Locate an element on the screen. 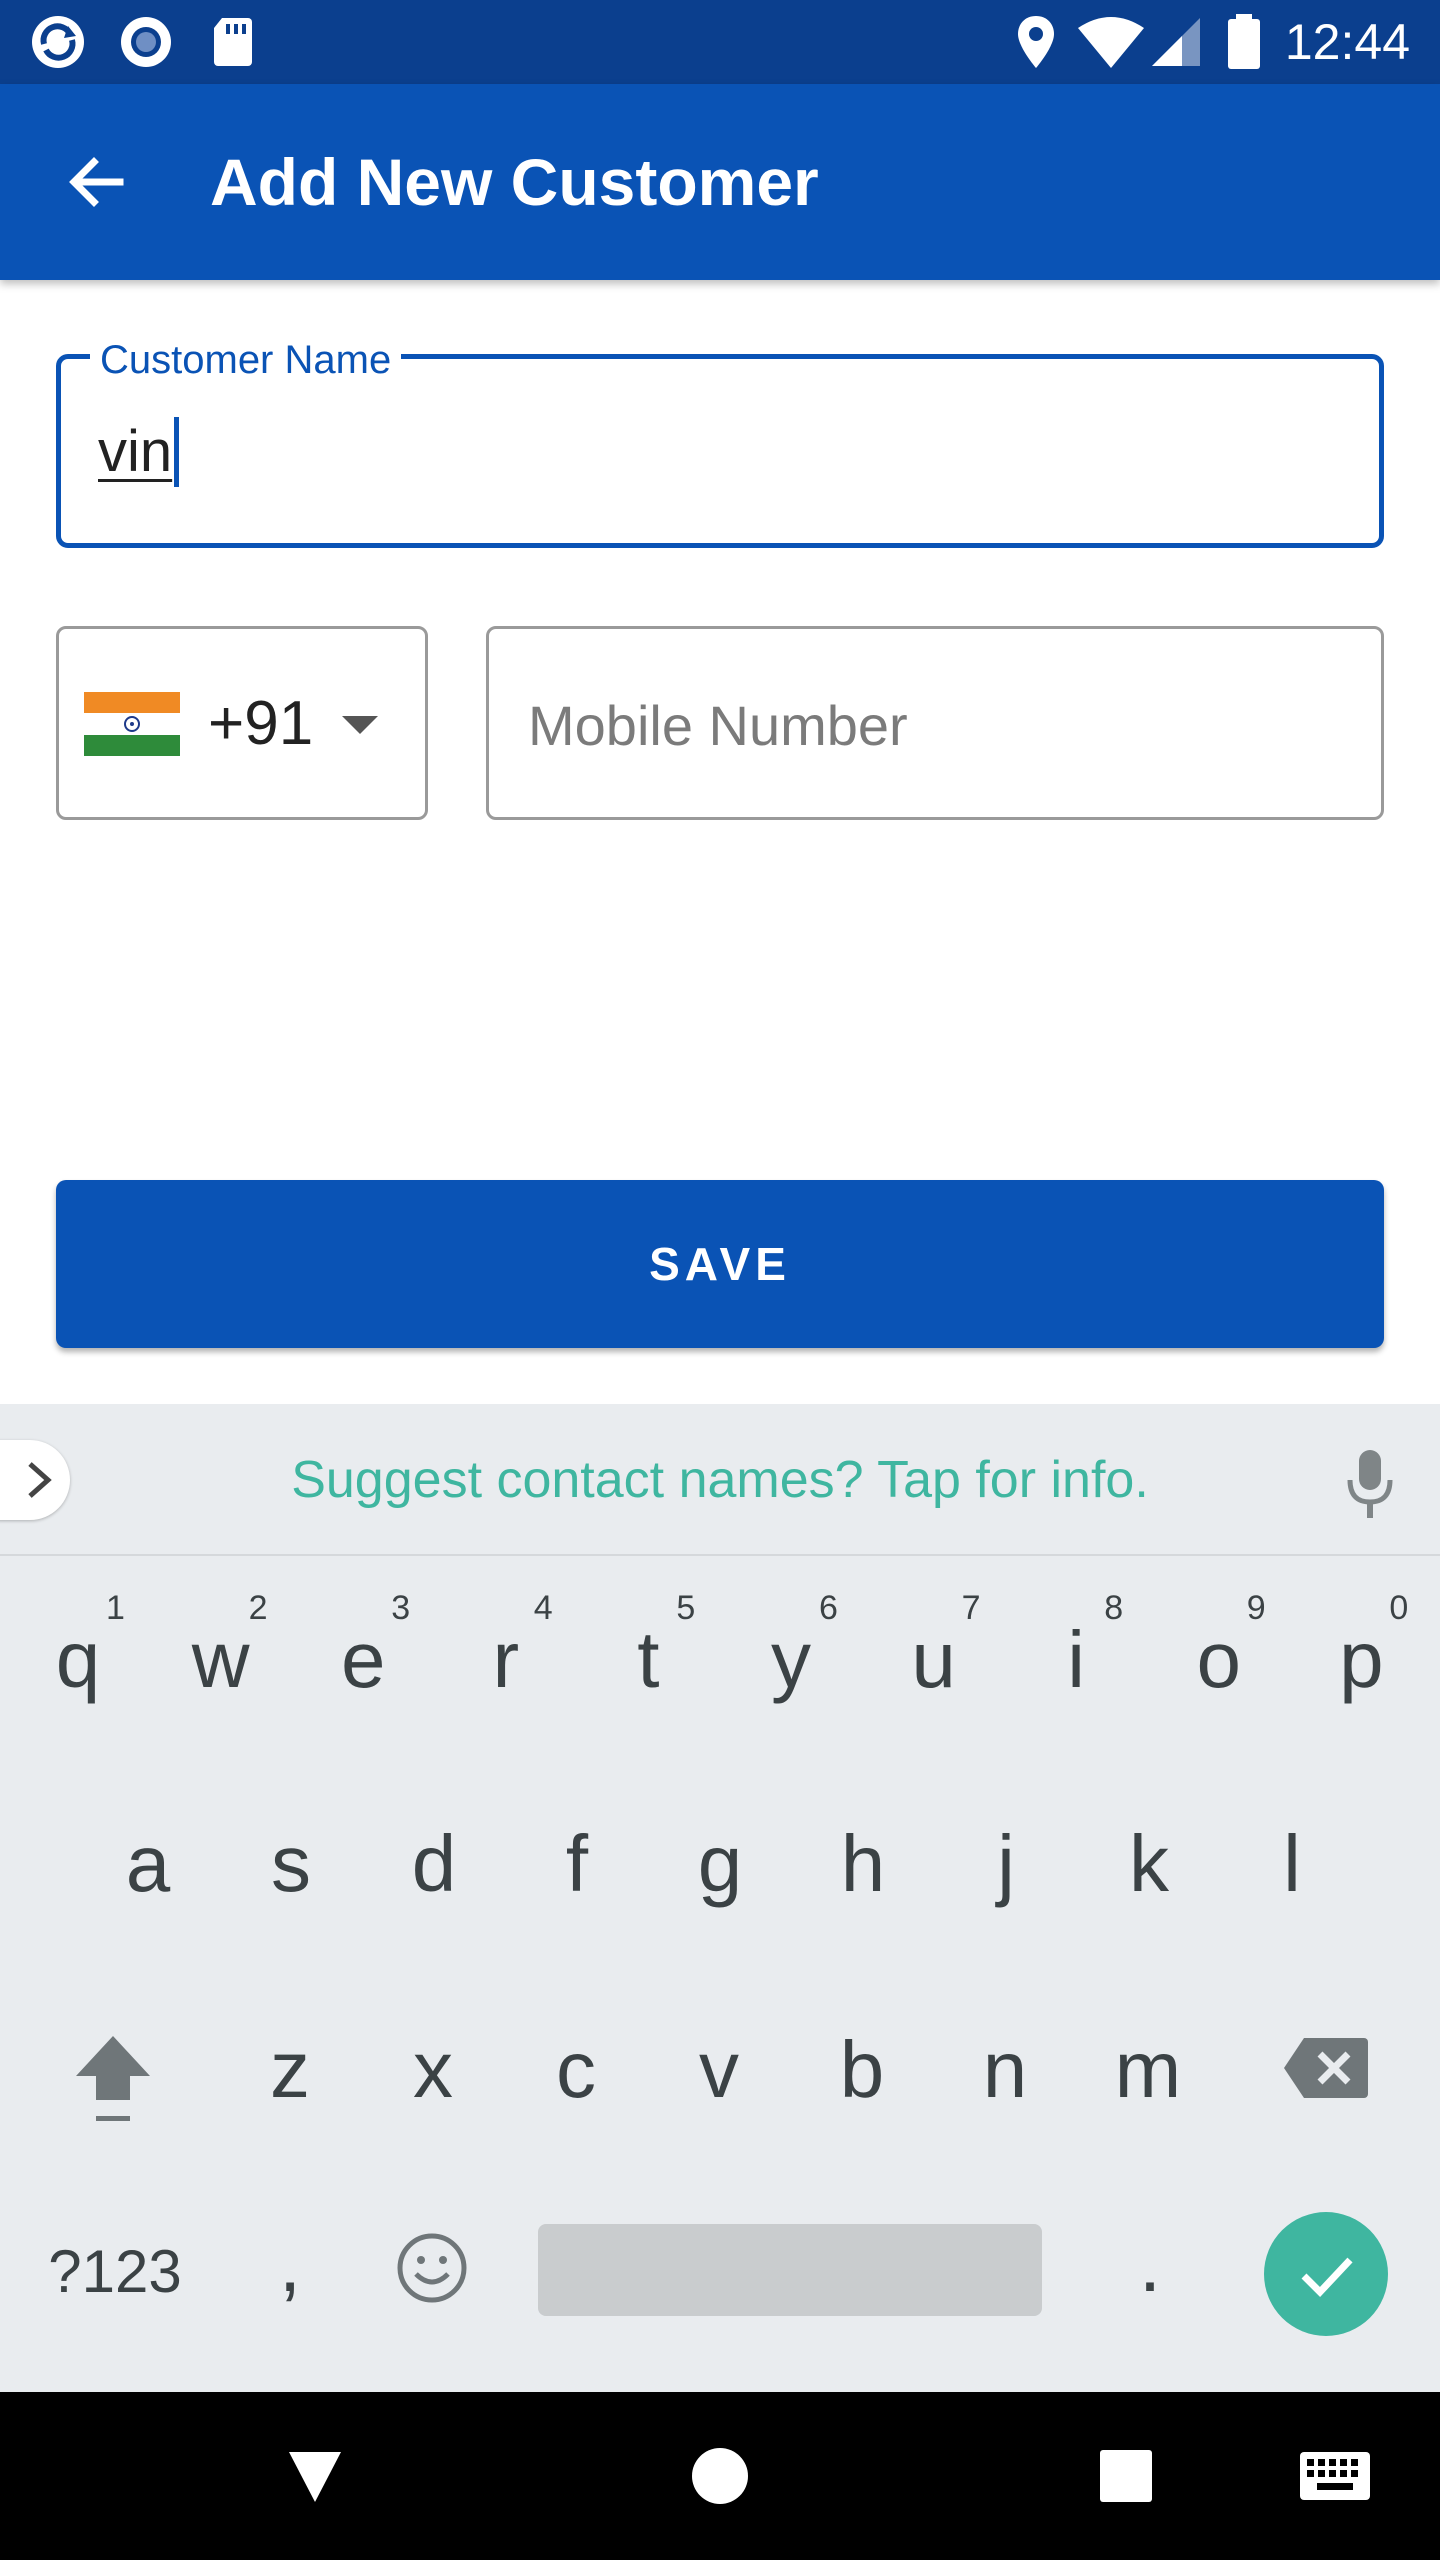 The image size is (1440, 2560). key-label: r is located at coordinates (506, 1659).